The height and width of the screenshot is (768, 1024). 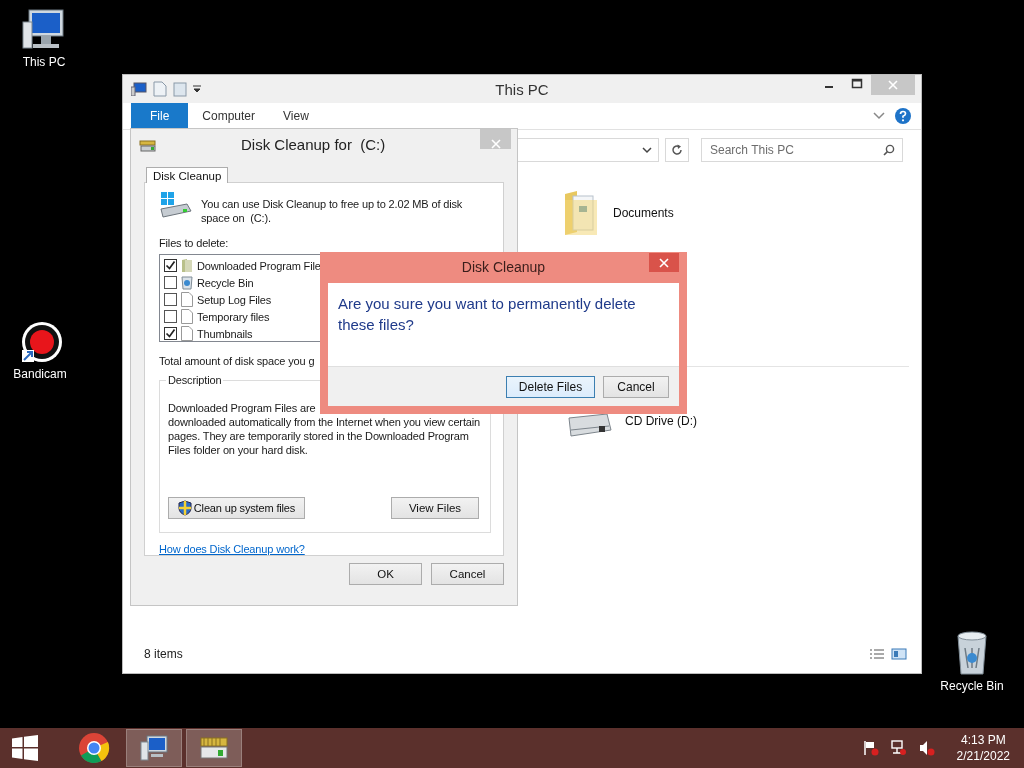 What do you see at coordinates (229, 116) in the screenshot?
I see `ribbon-tab: Computer` at bounding box center [229, 116].